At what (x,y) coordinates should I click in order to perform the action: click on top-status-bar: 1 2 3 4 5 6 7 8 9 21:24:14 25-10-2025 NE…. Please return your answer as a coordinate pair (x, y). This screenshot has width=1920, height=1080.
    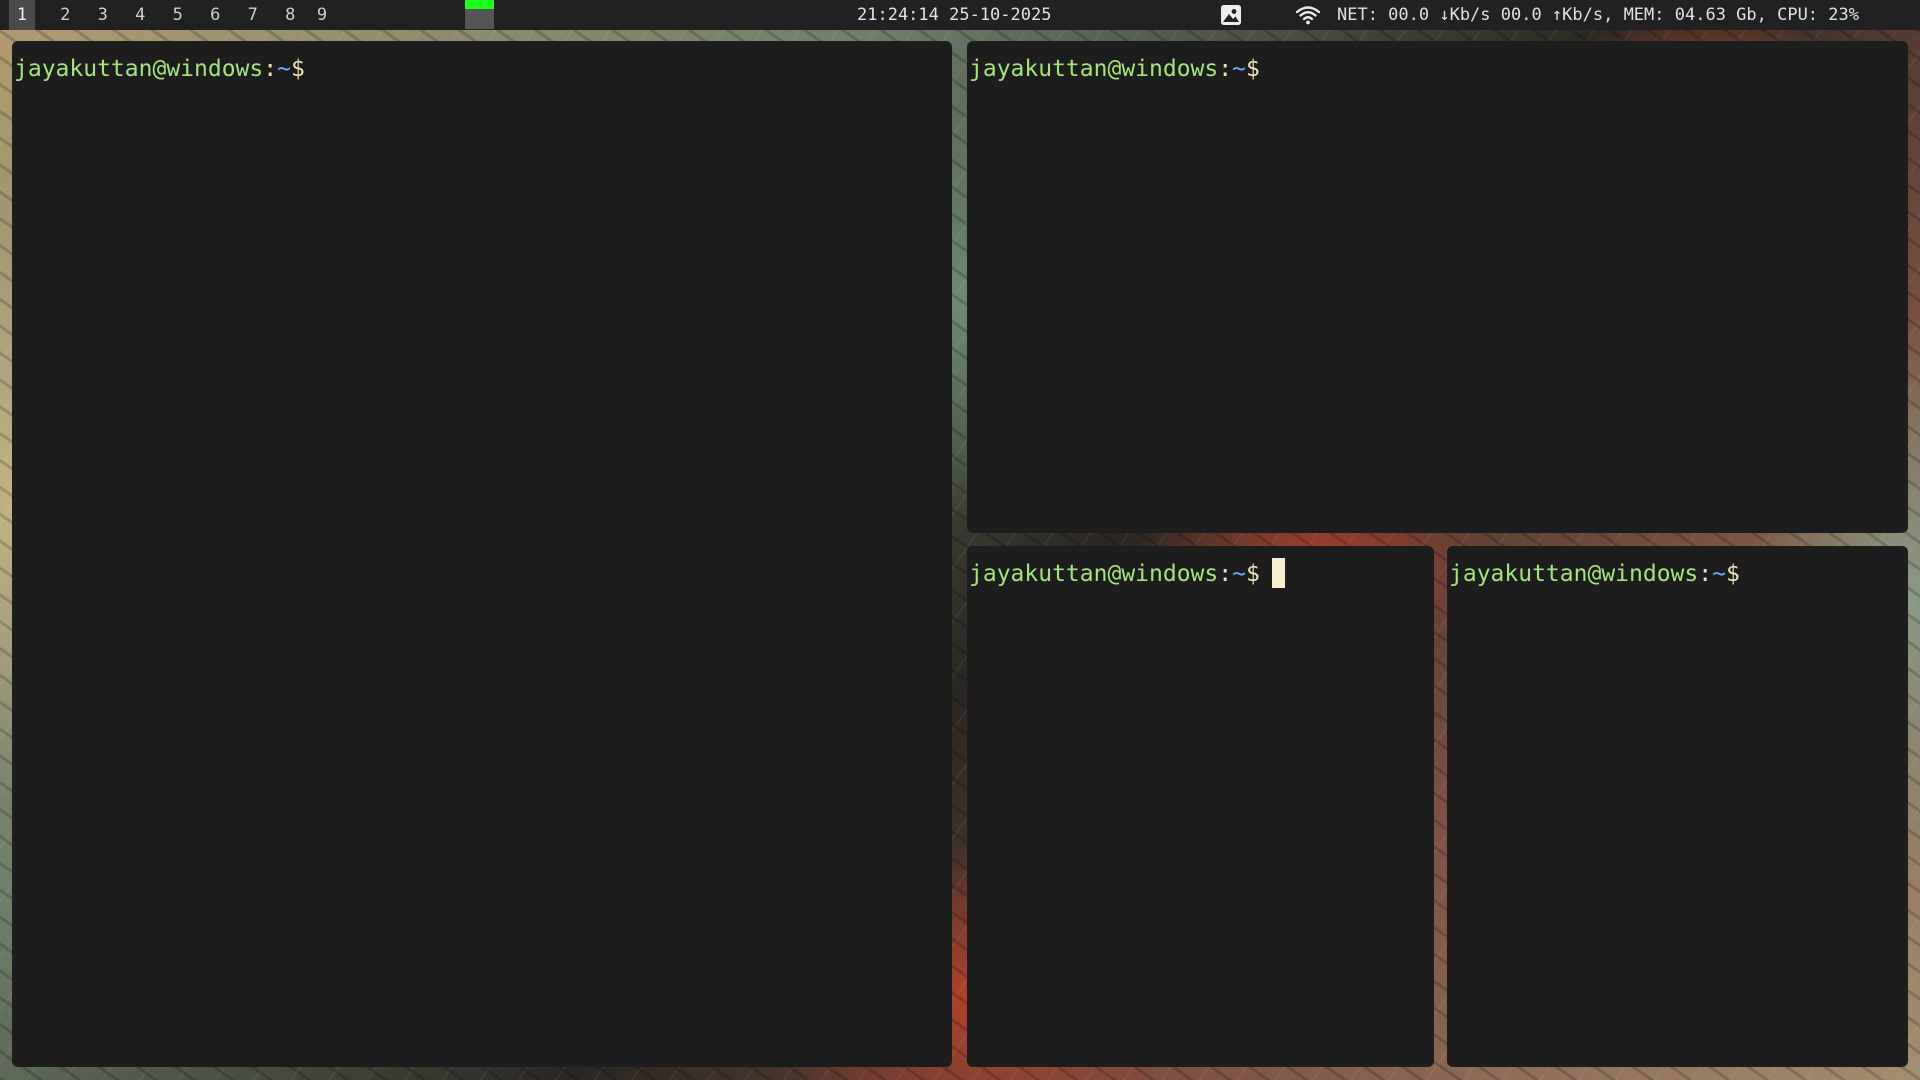
    Looking at the image, I should click on (960, 15).